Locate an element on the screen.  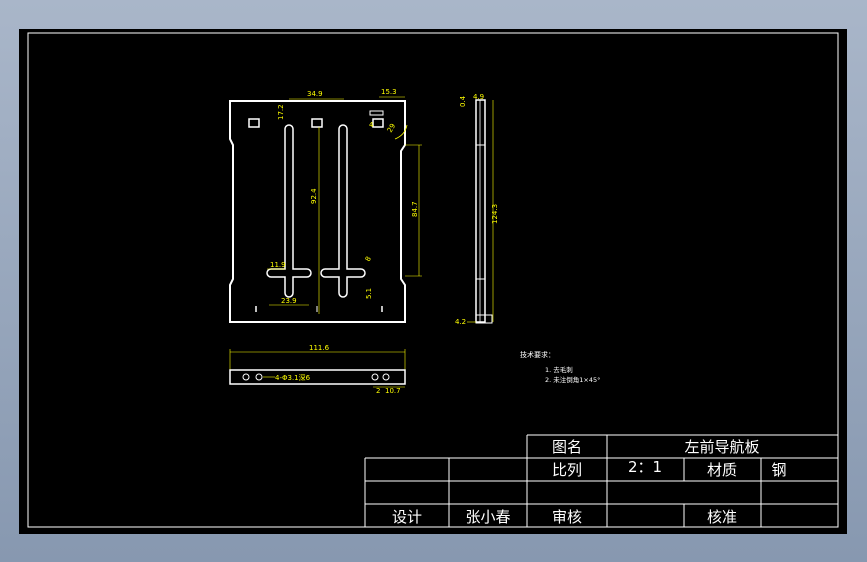
plate-outline is located at coordinates (317, 211).